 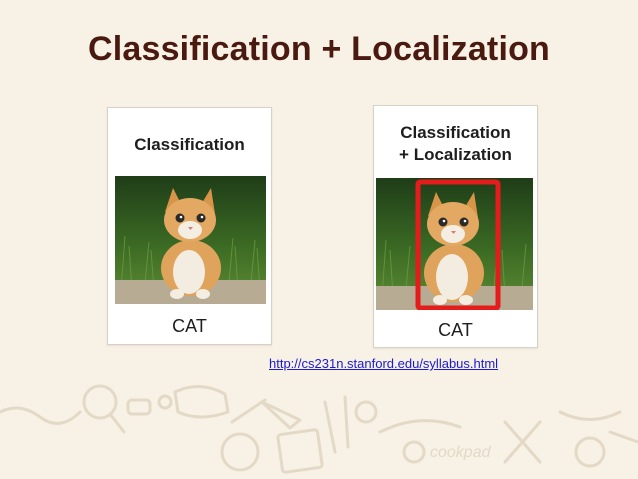 What do you see at coordinates (190, 240) in the screenshot?
I see `kitten-photo` at bounding box center [190, 240].